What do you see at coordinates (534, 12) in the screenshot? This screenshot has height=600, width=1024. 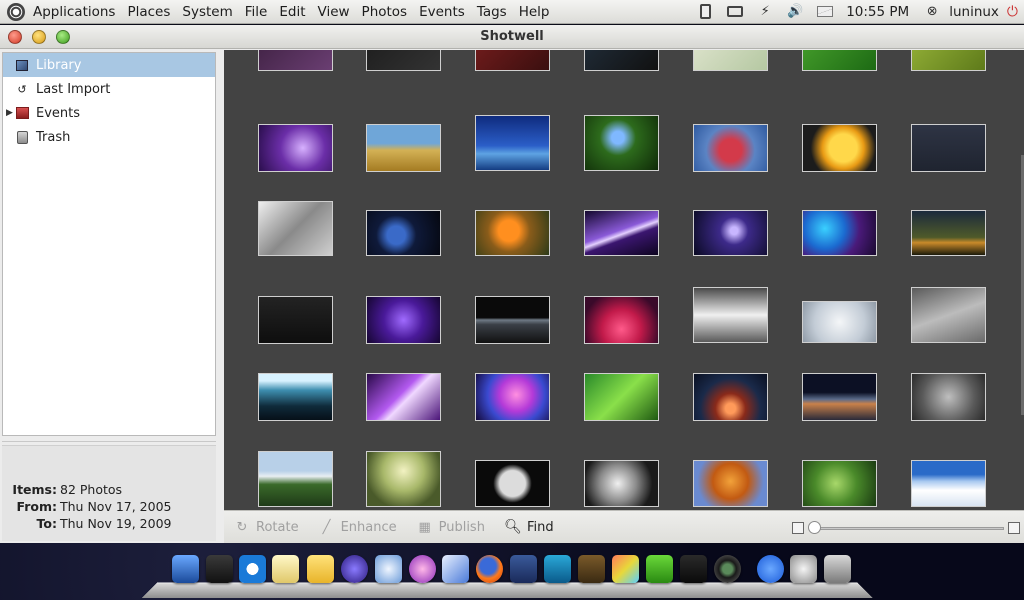 I see `menu-help: Help` at bounding box center [534, 12].